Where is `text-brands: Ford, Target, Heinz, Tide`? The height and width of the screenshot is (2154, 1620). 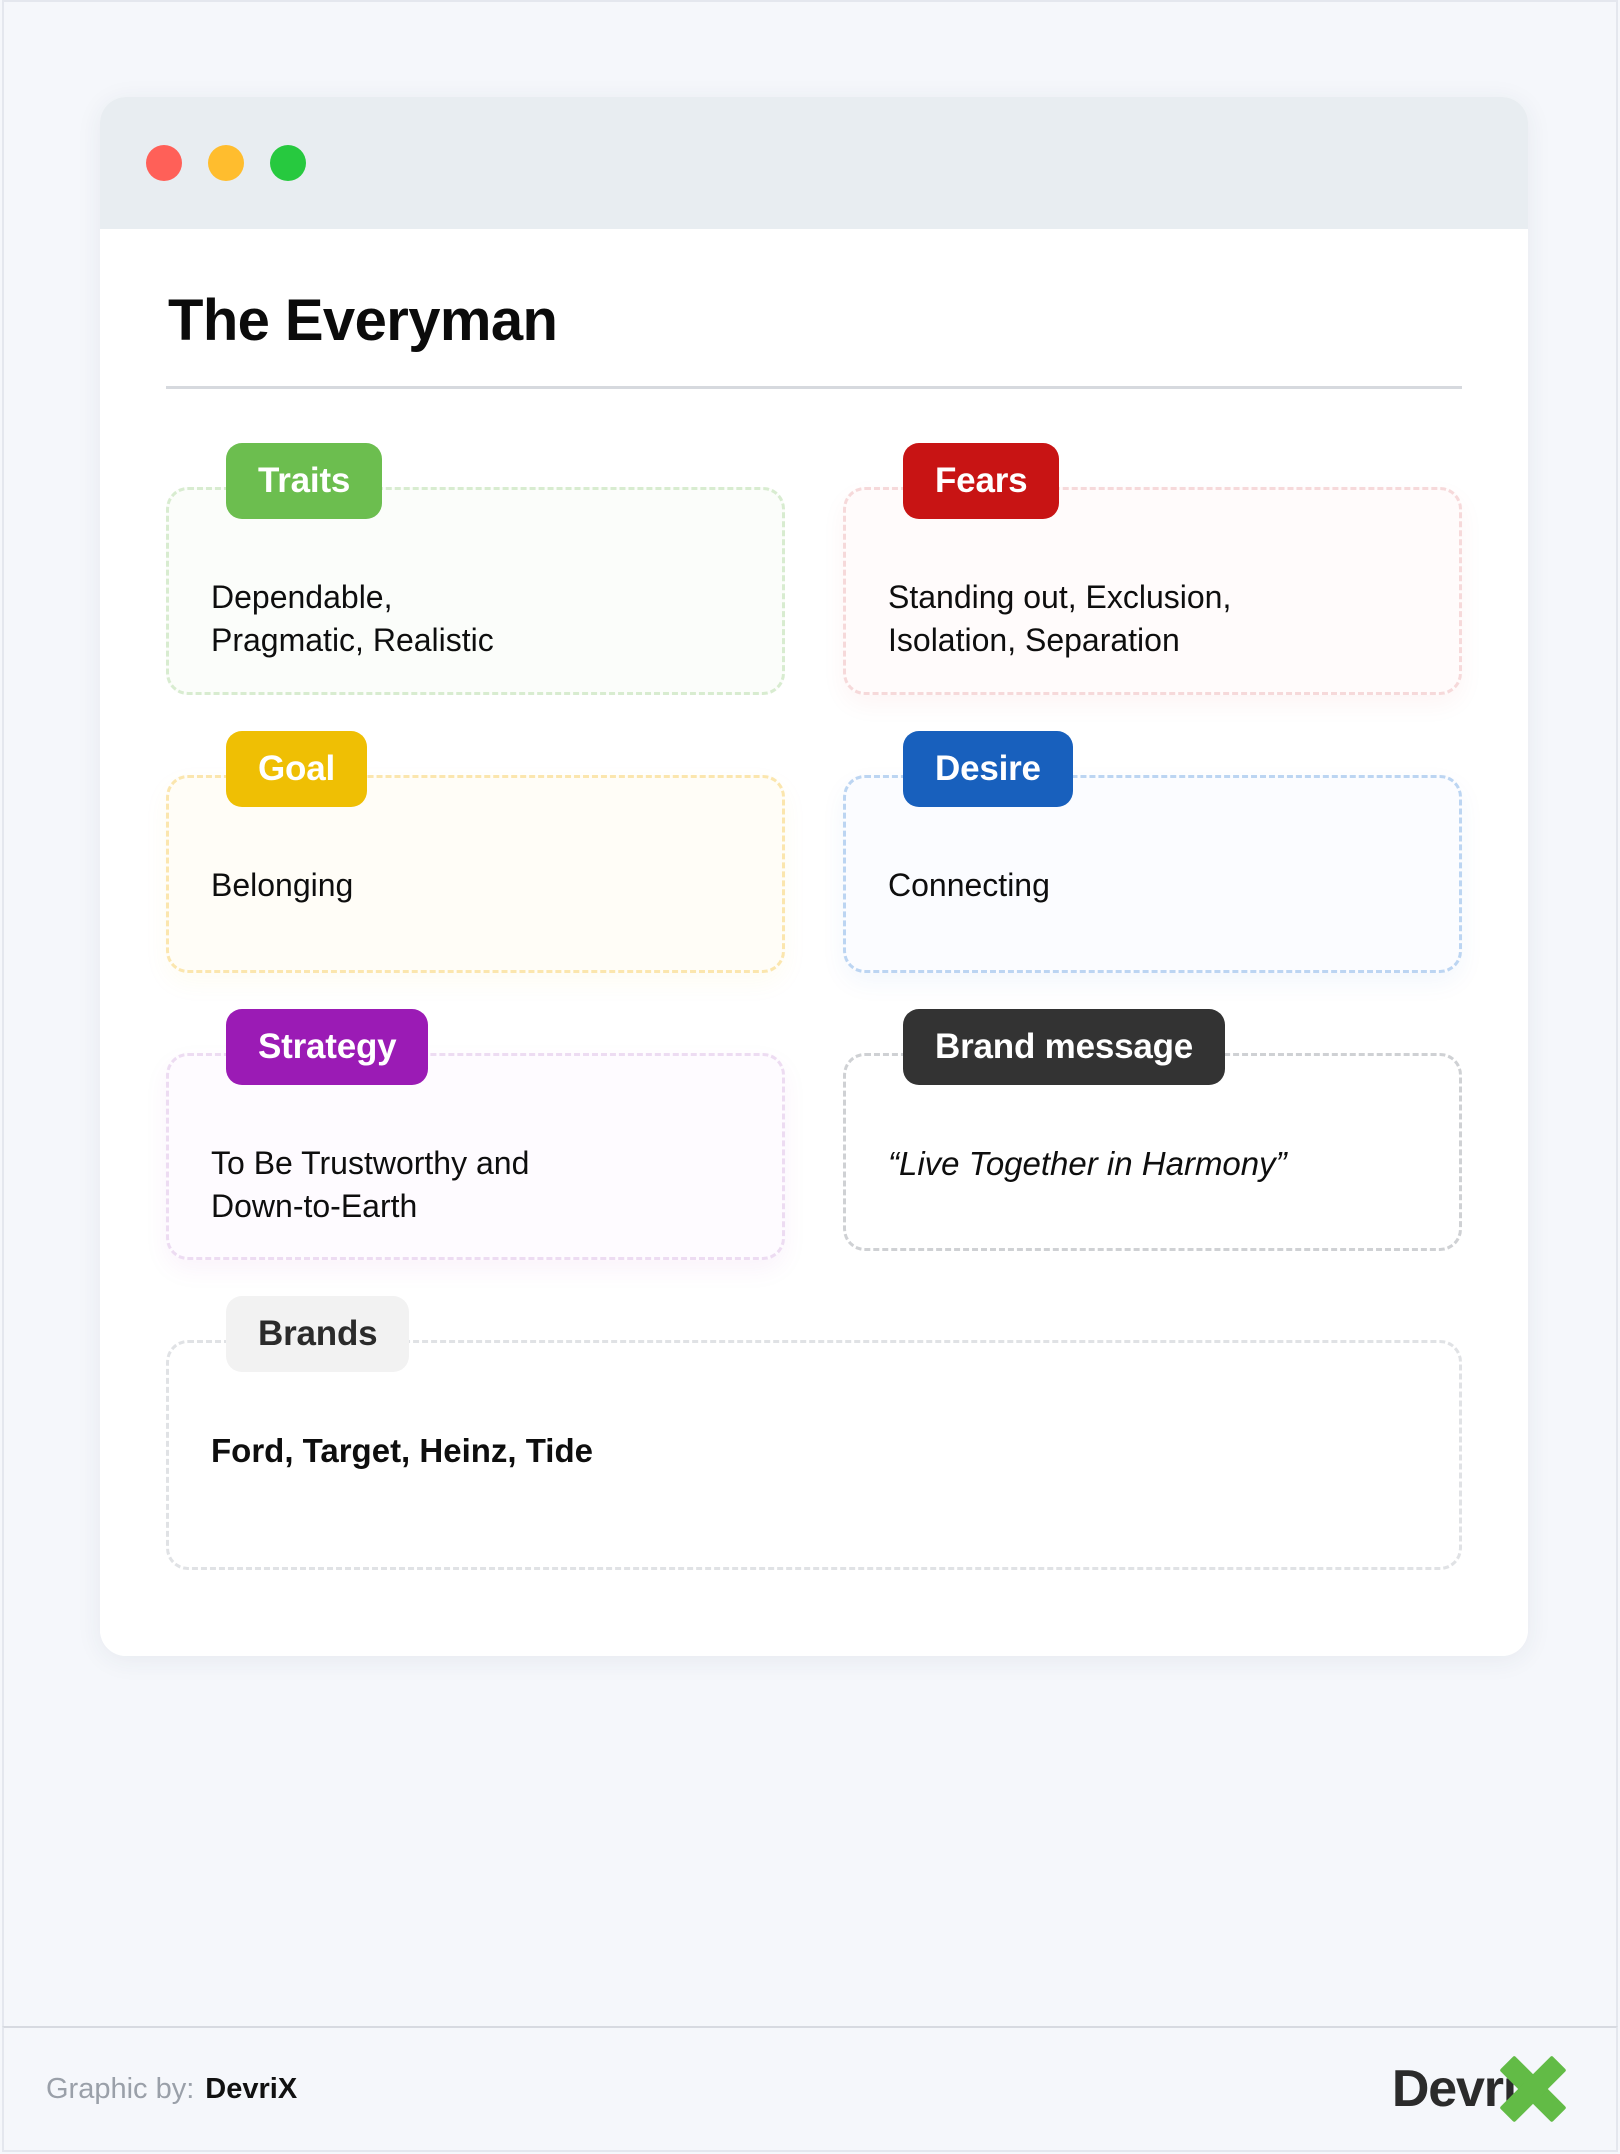 text-brands: Ford, Target, Heinz, Tide is located at coordinates (402, 1451).